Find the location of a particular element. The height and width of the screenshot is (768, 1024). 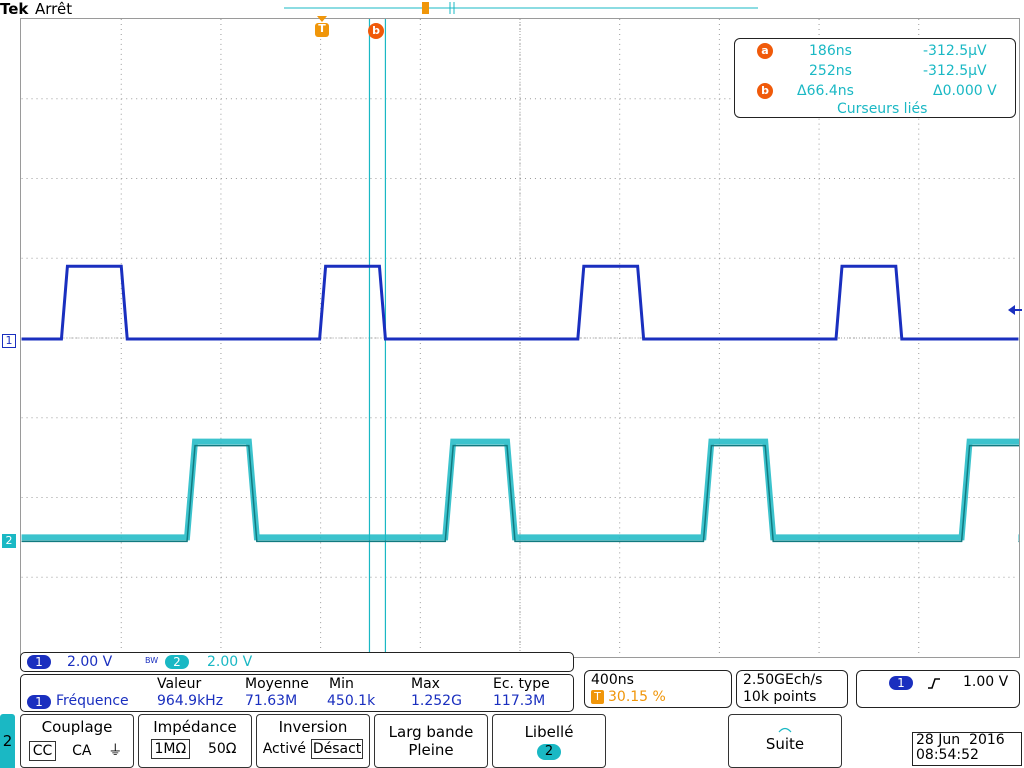

ch1-badge: 1 is located at coordinates (39, 662).